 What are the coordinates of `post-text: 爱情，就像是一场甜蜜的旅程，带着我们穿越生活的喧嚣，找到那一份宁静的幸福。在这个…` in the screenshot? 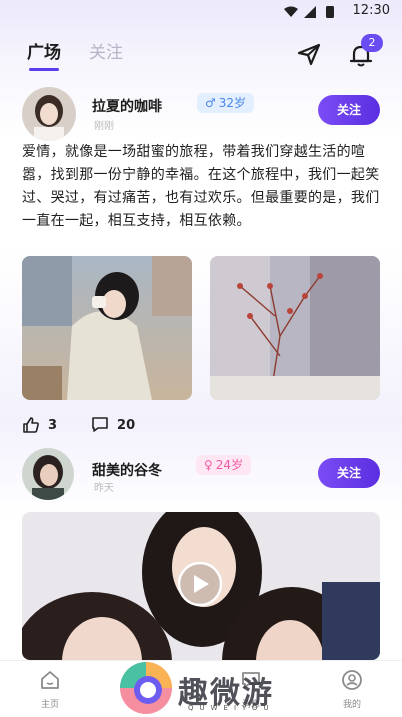 It's located at (201, 186).